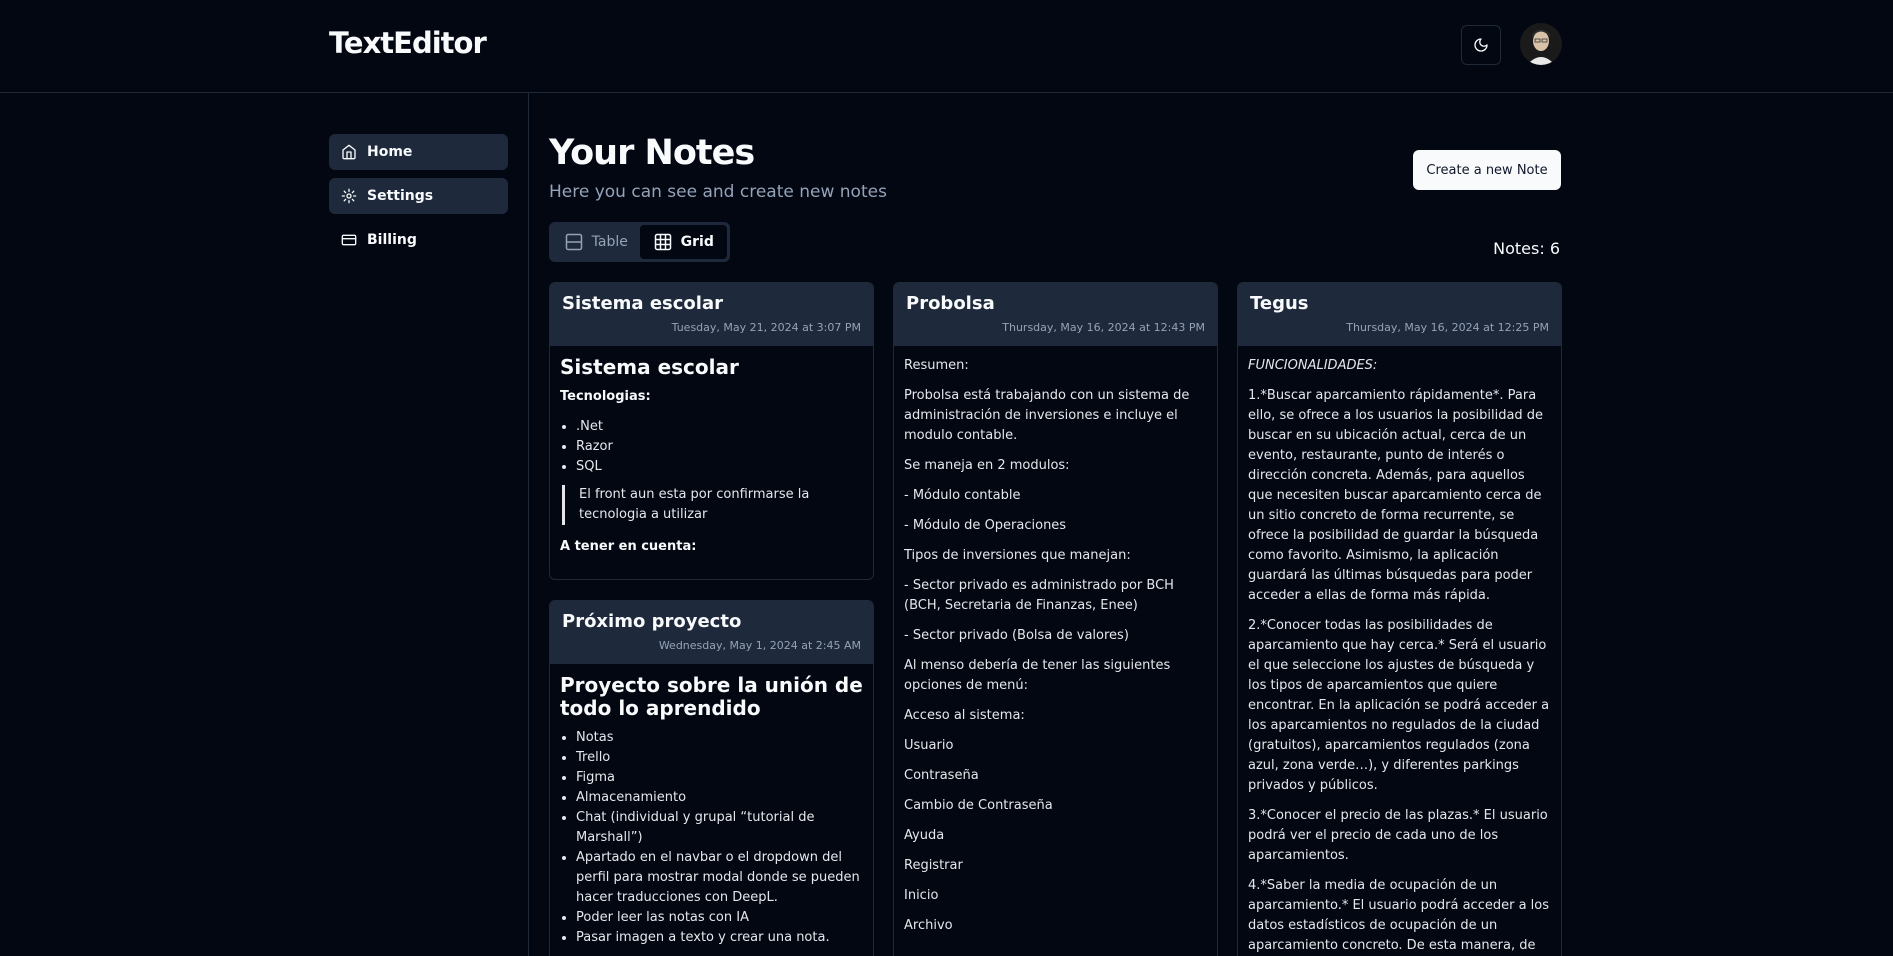  Describe the element at coordinates (719, 467) in the screenshot. I see `list-item: SQL` at that location.